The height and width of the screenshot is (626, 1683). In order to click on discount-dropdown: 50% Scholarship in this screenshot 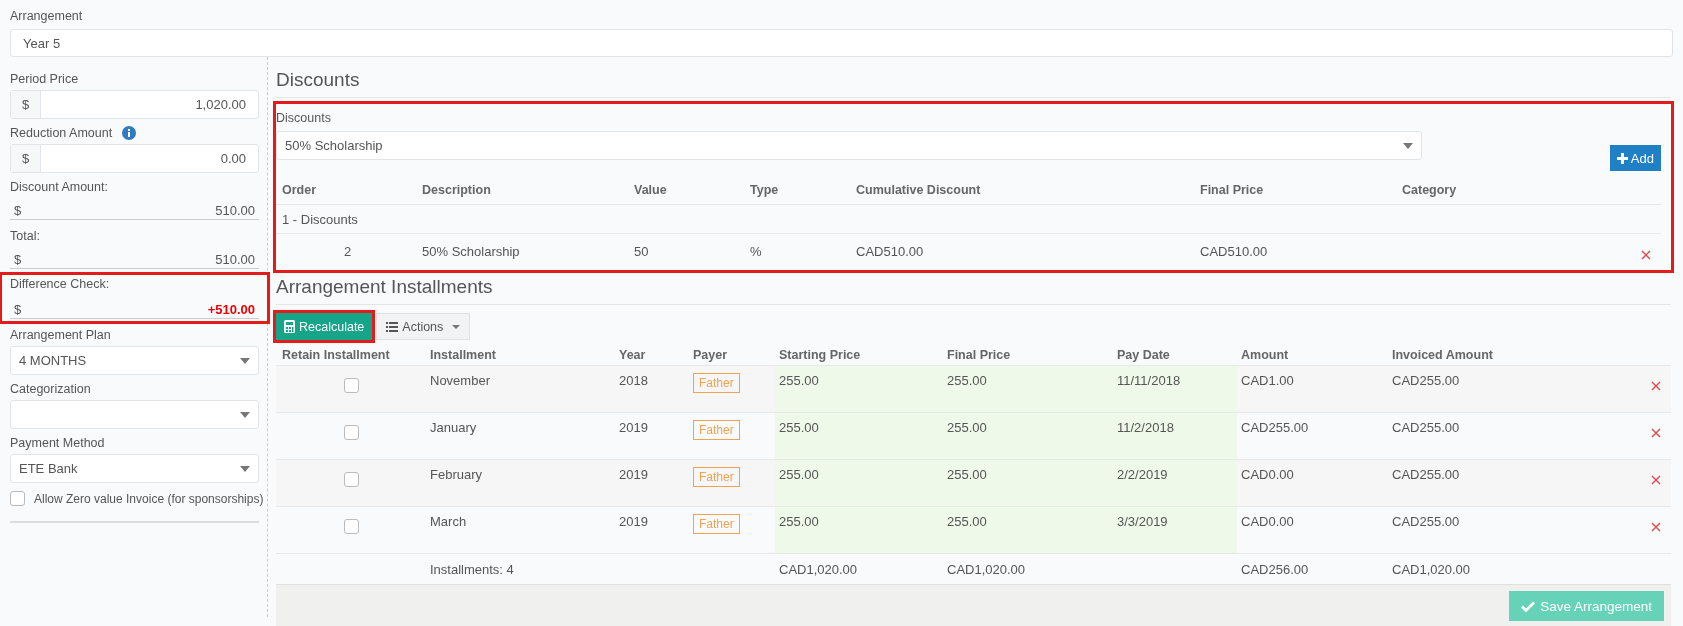, I will do `click(849, 145)`.